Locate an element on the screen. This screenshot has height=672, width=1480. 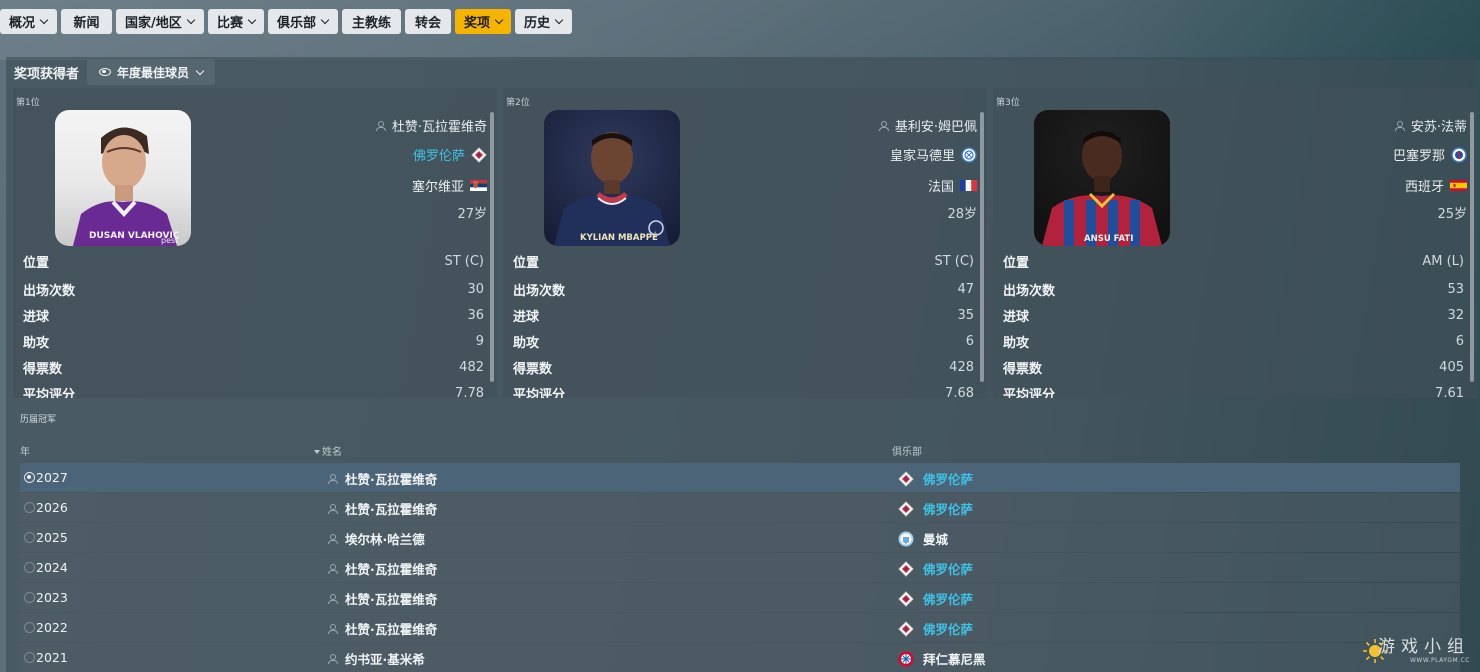
stat-value: 30 is located at coordinates (475, 289).